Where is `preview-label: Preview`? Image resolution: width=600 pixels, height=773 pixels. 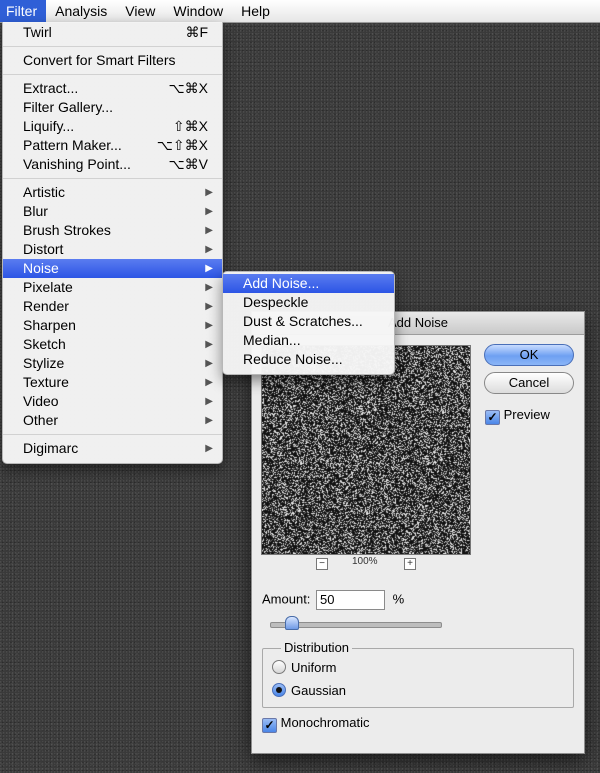 preview-label: Preview is located at coordinates (526, 414).